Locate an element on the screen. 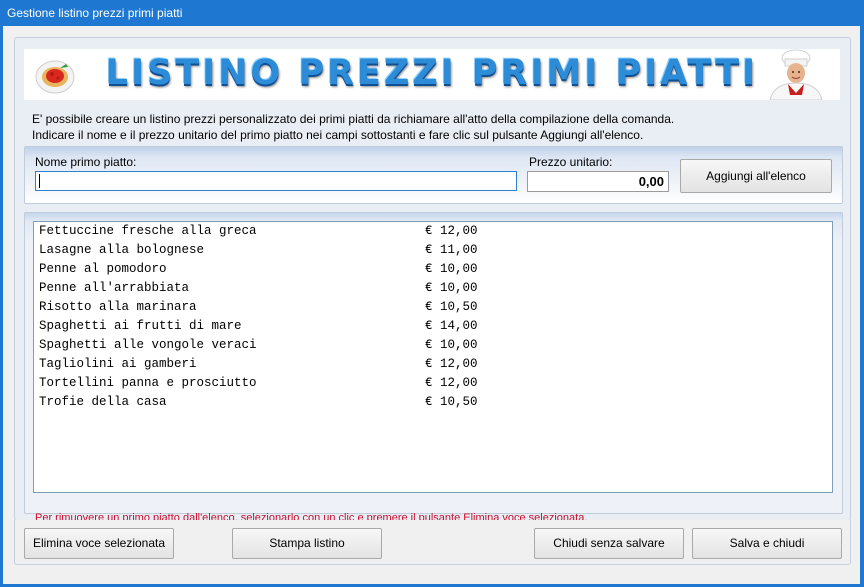 This screenshot has height=587, width=864. list-item-name: Penne all'arrabbiata is located at coordinates (114, 288).